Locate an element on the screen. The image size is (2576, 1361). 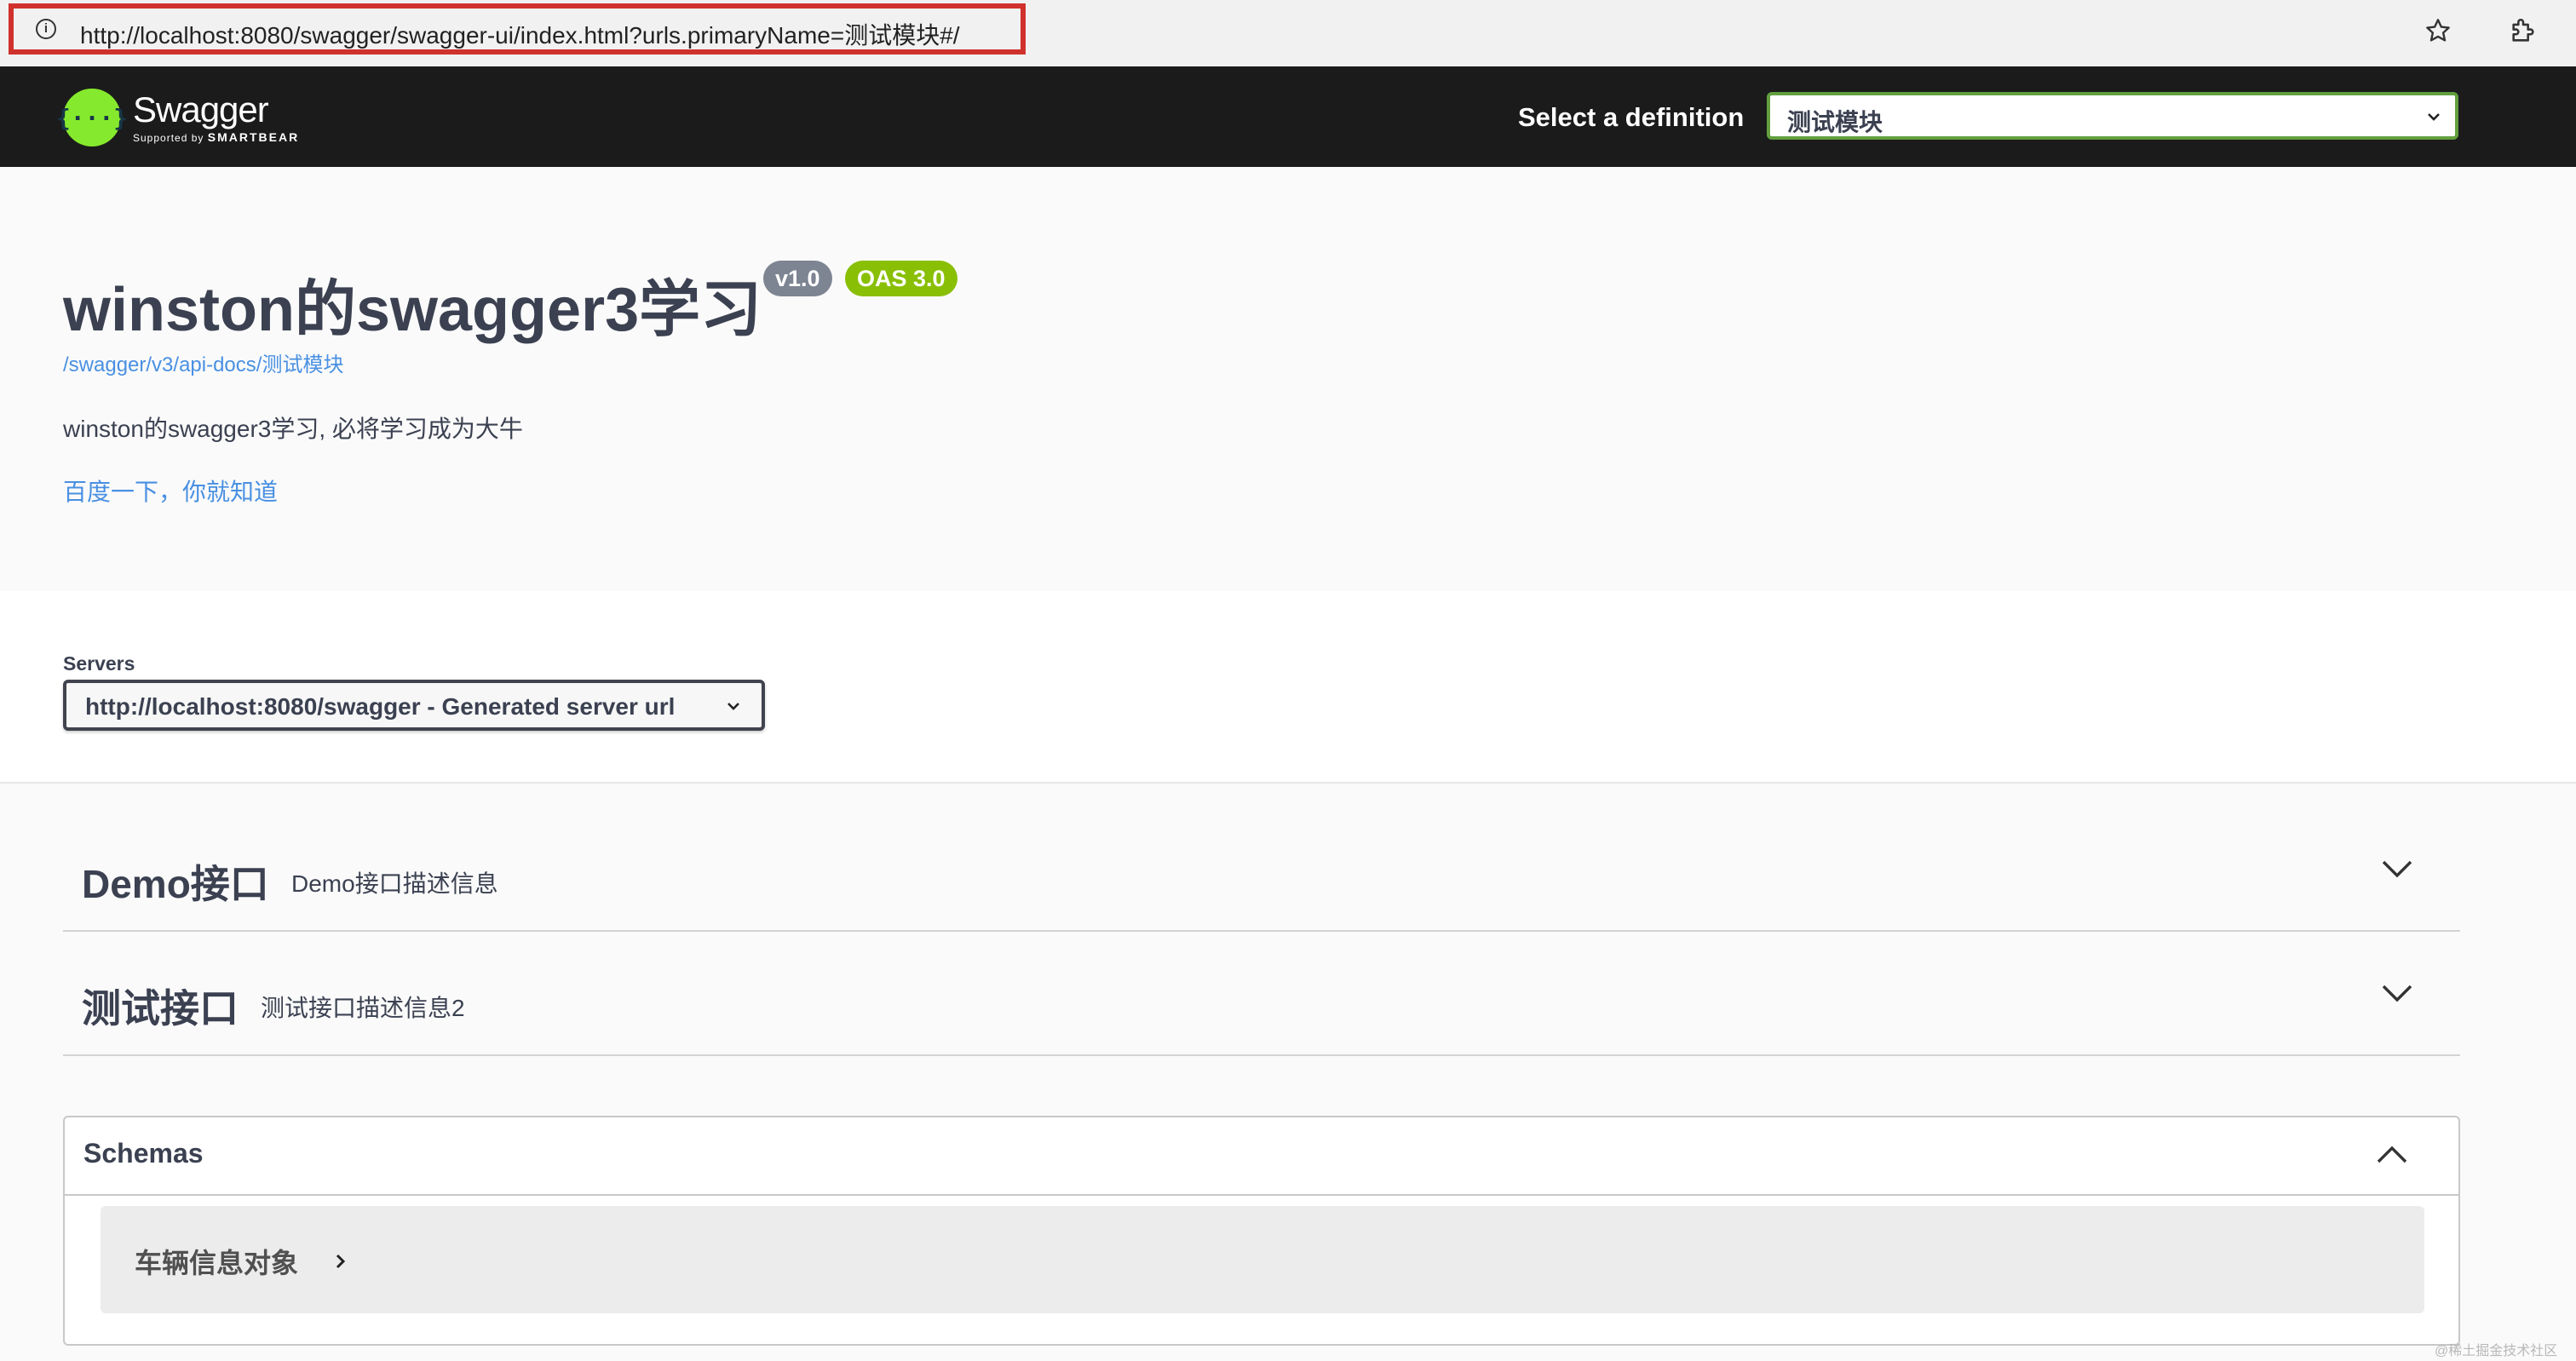
definition-select-value: 测试模块 is located at coordinates (1835, 122).